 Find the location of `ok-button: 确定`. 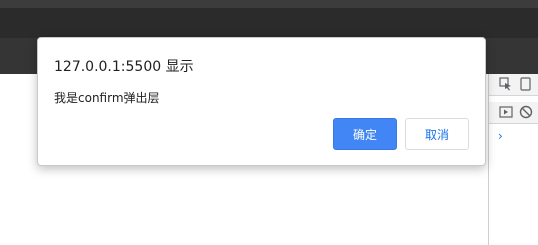

ok-button: 确定 is located at coordinates (365, 134).